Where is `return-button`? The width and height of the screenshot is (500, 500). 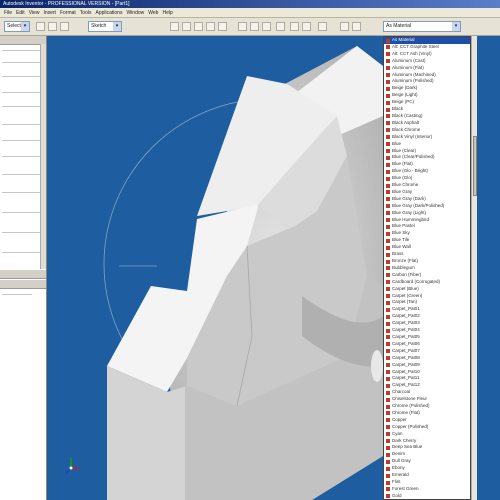
return-button is located at coordinates (40, 26).